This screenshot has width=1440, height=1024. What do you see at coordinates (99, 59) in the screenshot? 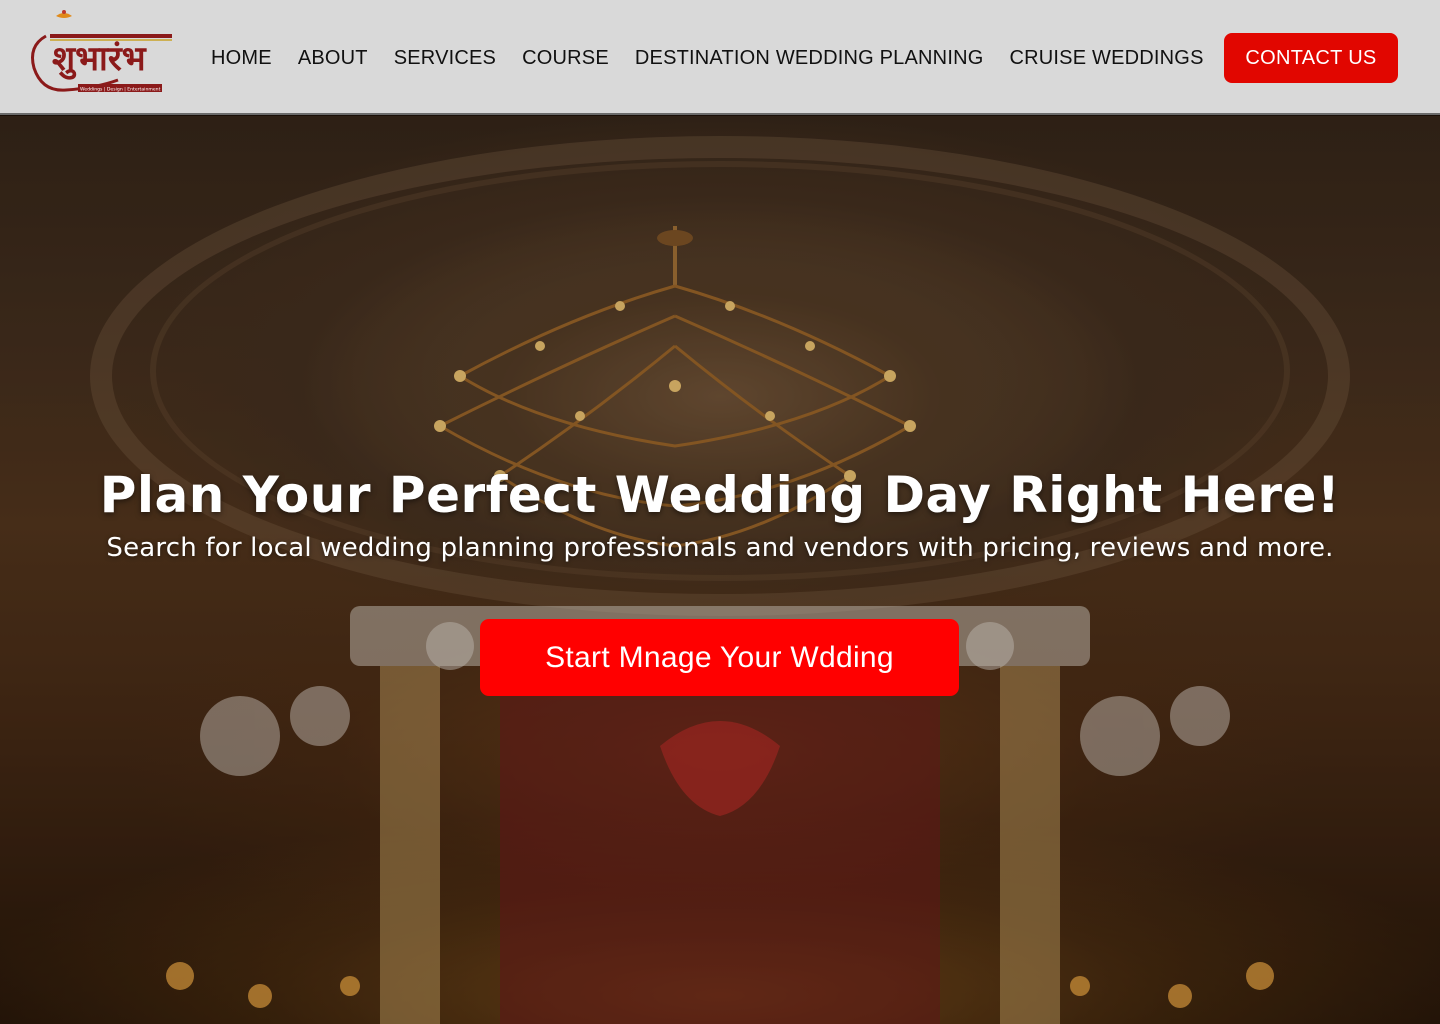
I see `logo-text: शुभारंभ` at bounding box center [99, 59].